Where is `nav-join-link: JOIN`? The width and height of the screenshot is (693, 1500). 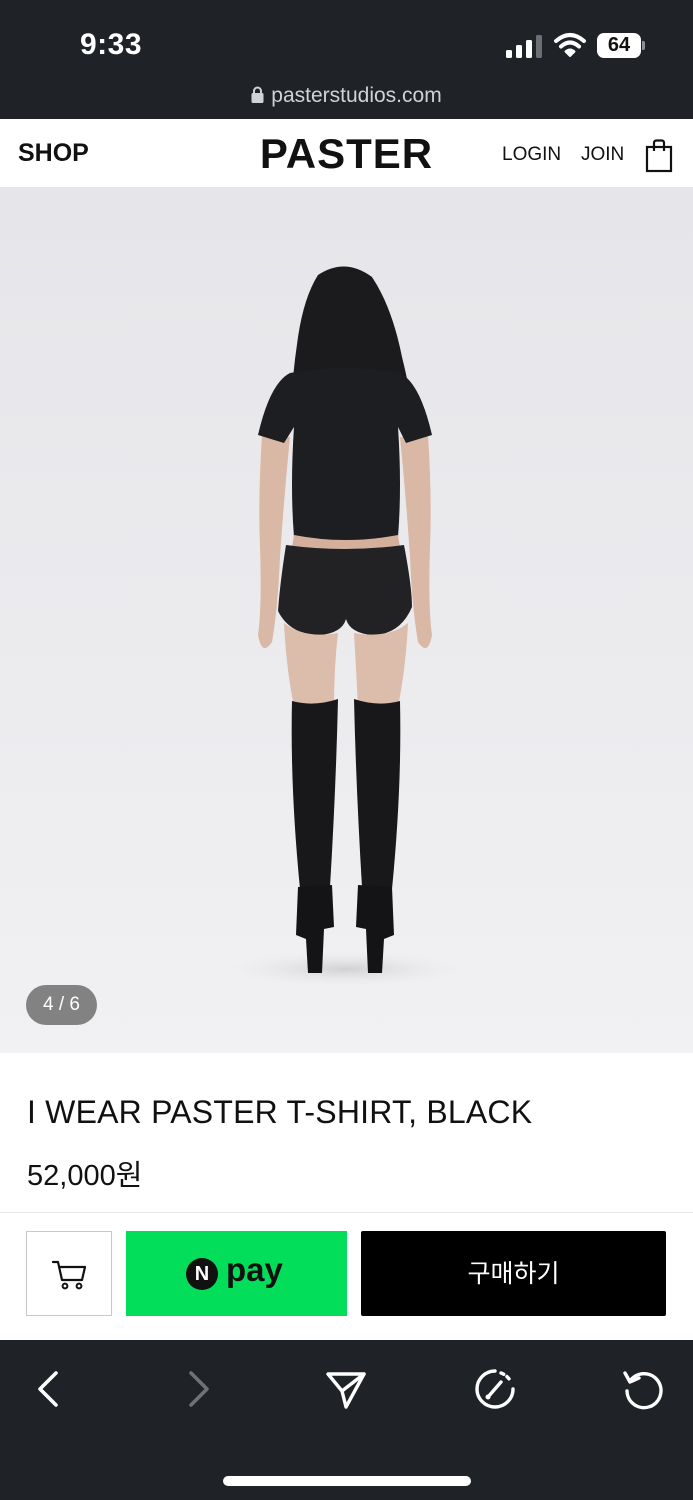 nav-join-link: JOIN is located at coordinates (602, 155).